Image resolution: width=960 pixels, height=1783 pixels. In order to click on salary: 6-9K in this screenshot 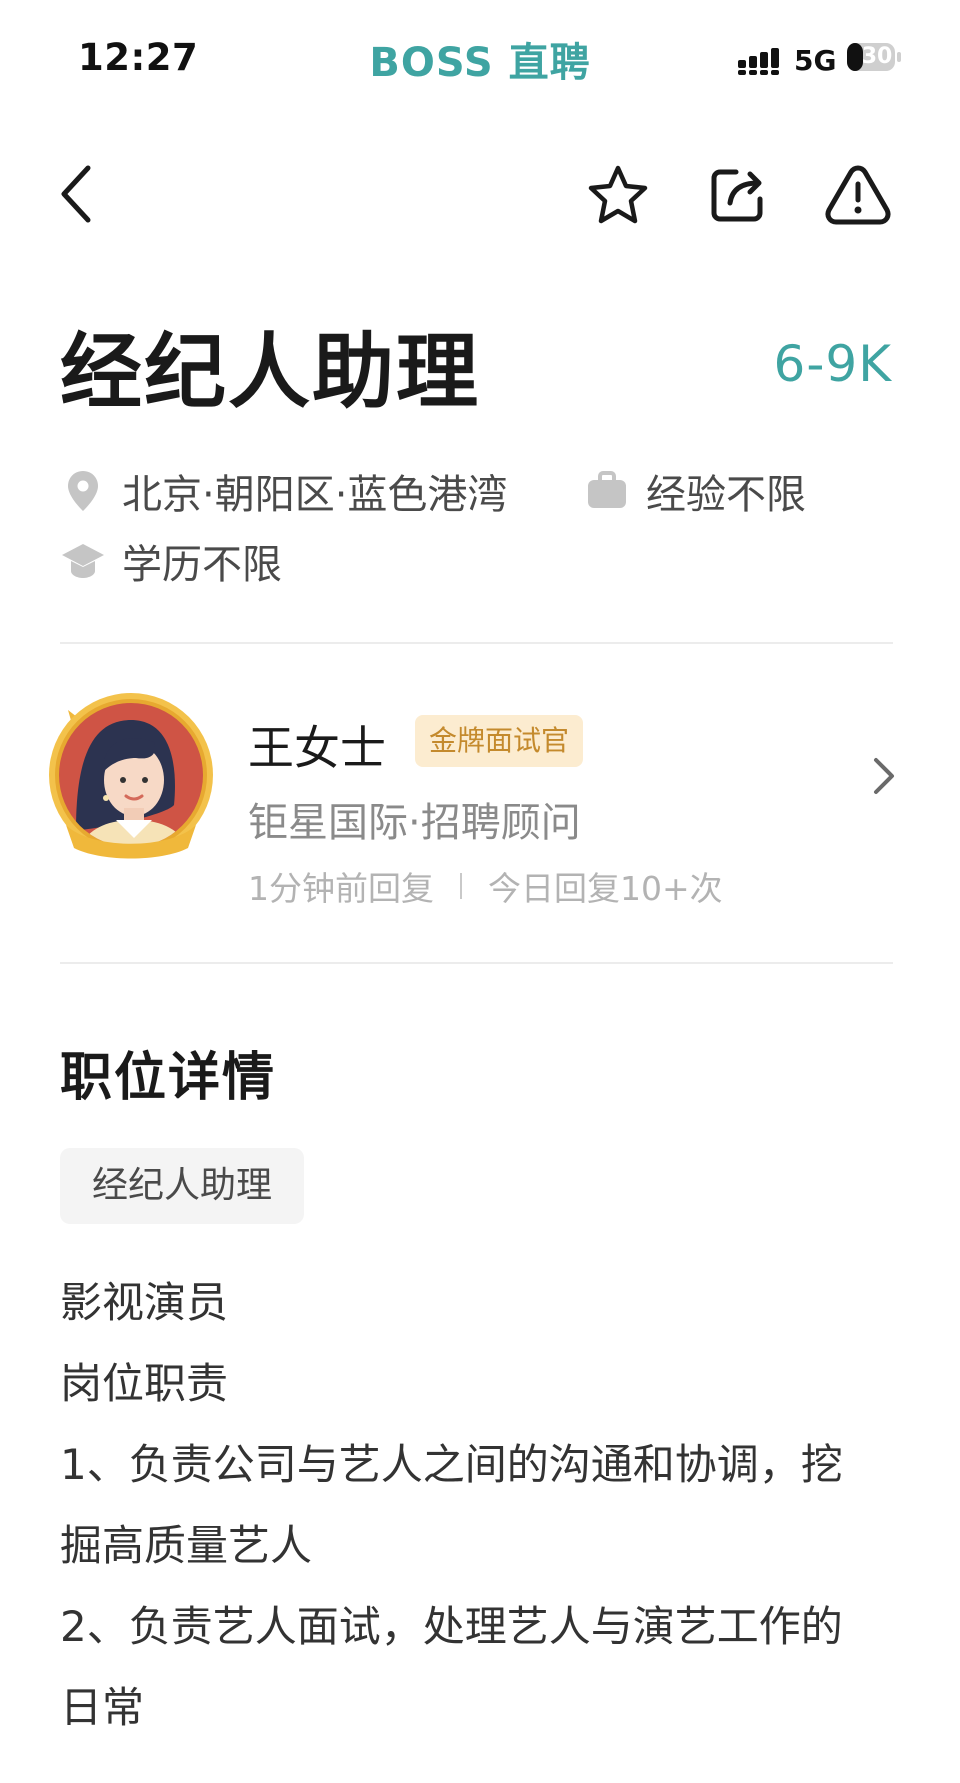, I will do `click(832, 364)`.